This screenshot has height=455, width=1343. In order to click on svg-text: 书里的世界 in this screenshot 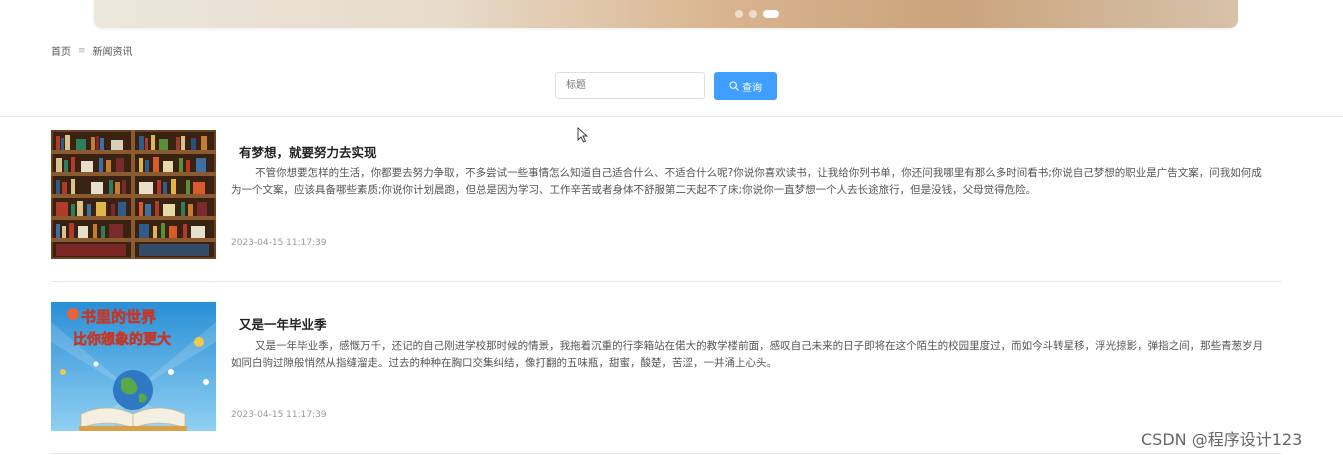, I will do `click(118, 317)`.